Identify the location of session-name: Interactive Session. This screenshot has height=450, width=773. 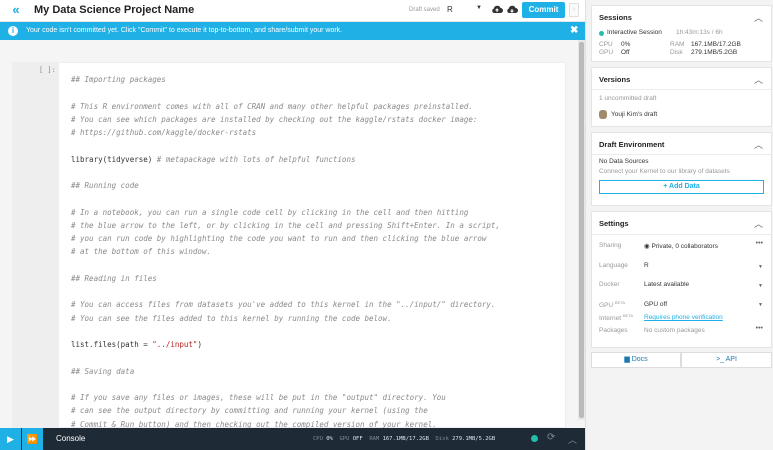
(634, 32).